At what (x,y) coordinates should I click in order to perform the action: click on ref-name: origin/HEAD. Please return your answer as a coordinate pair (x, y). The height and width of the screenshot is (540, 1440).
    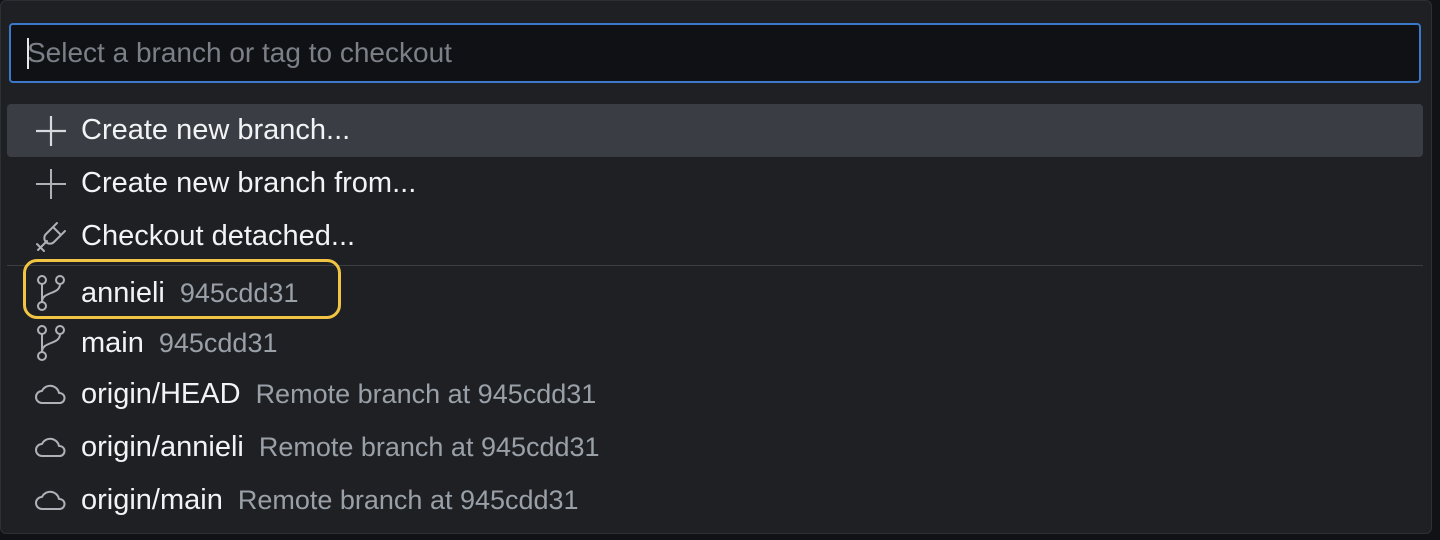
    Looking at the image, I should click on (161, 394).